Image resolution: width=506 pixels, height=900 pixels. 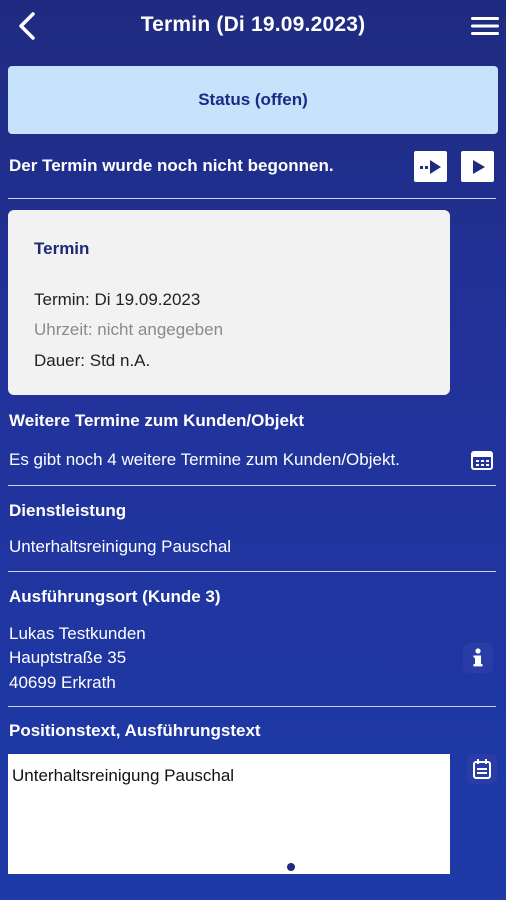 I want to click on scroll-indicator, so click(x=291, y=867).